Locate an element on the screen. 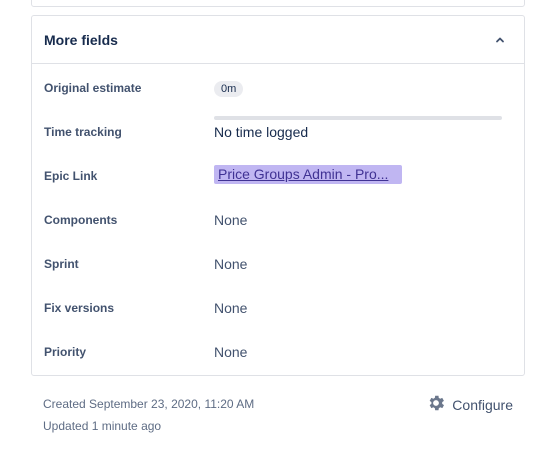  chevron-up-icon is located at coordinates (500, 40).